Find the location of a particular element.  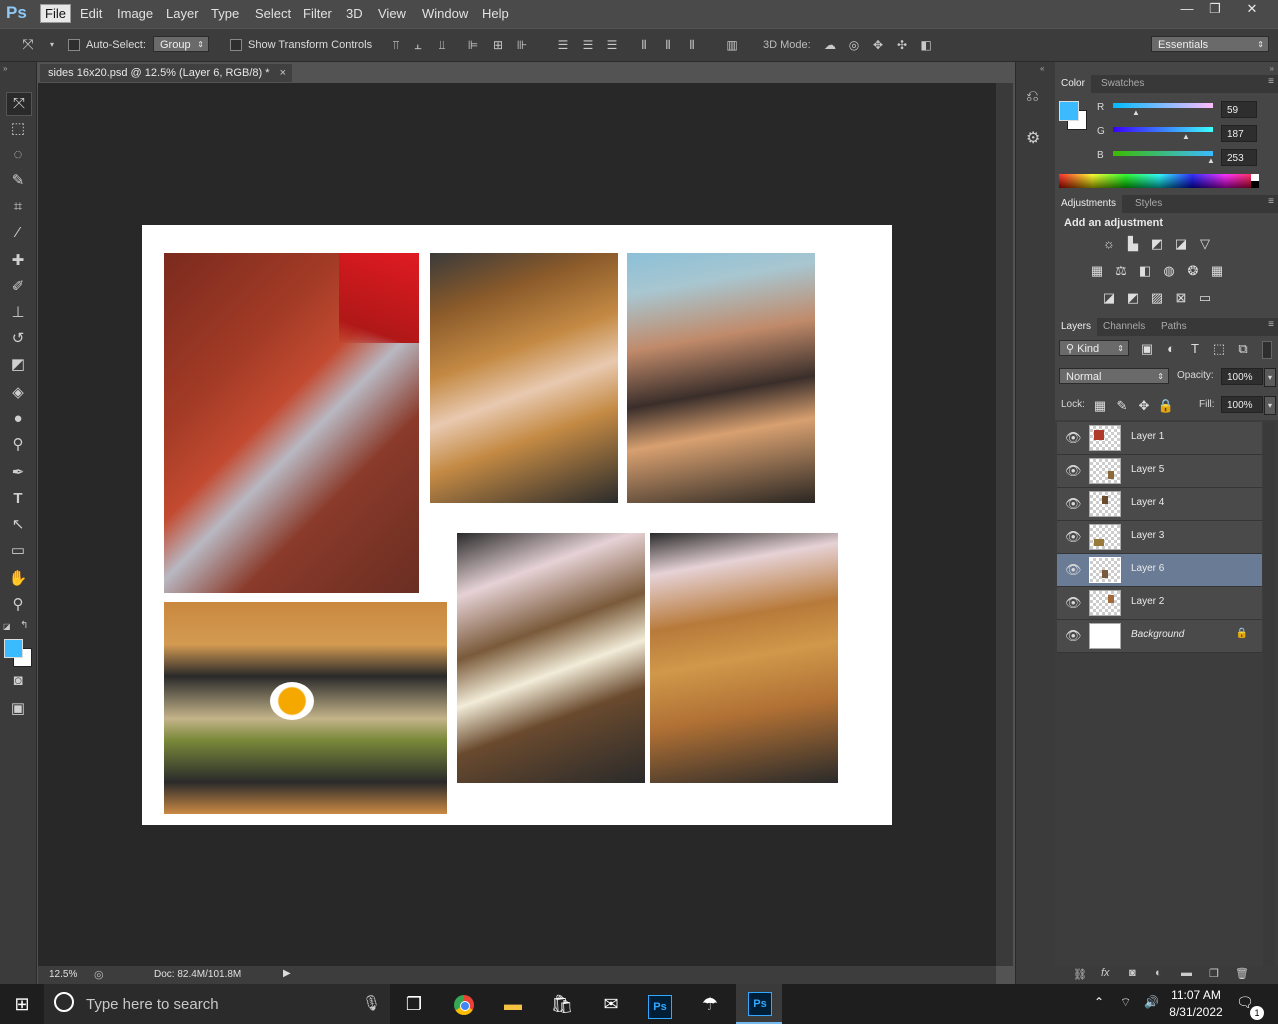

expand-dock-icon: « is located at coordinates (1042, 68).